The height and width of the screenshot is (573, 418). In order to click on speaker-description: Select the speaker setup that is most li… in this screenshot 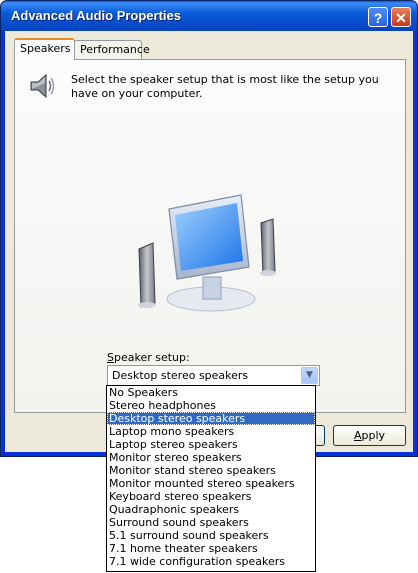, I will do `click(225, 86)`.